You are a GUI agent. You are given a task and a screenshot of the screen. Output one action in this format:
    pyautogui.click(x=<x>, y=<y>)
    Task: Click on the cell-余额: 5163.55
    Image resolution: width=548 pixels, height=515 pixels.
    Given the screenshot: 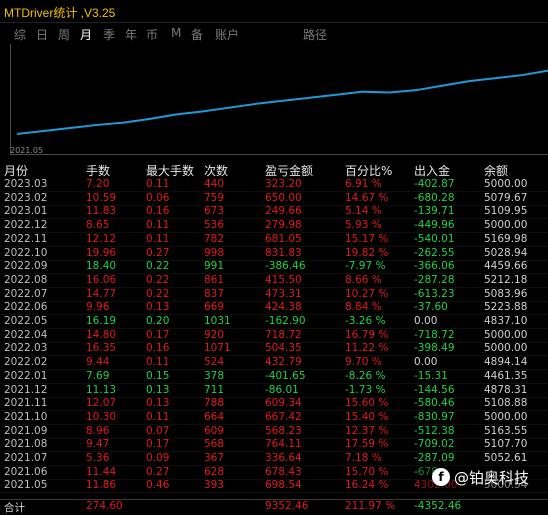 What is the action you would take?
    pyautogui.click(x=506, y=430)
    